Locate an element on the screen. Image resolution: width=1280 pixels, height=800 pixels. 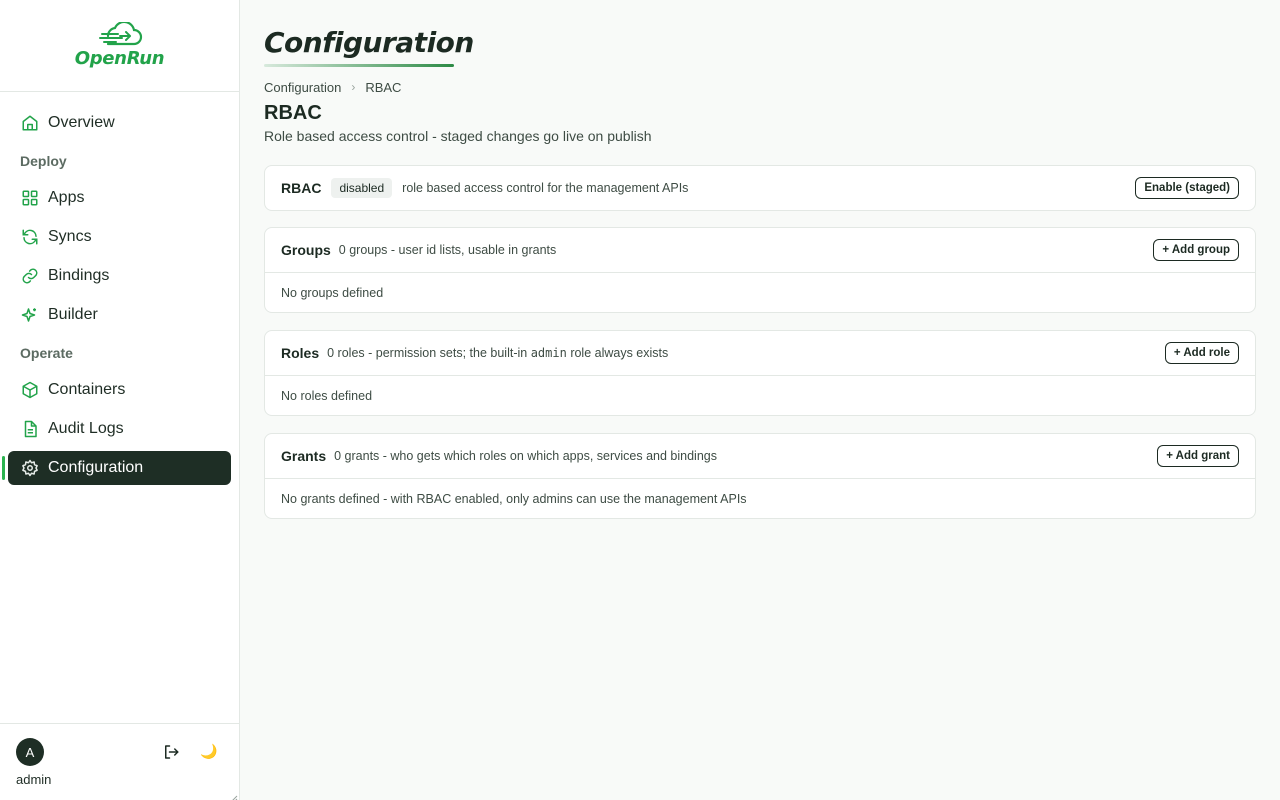
sidebar-item-audit-logs: Audit Logs is located at coordinates (119, 429).